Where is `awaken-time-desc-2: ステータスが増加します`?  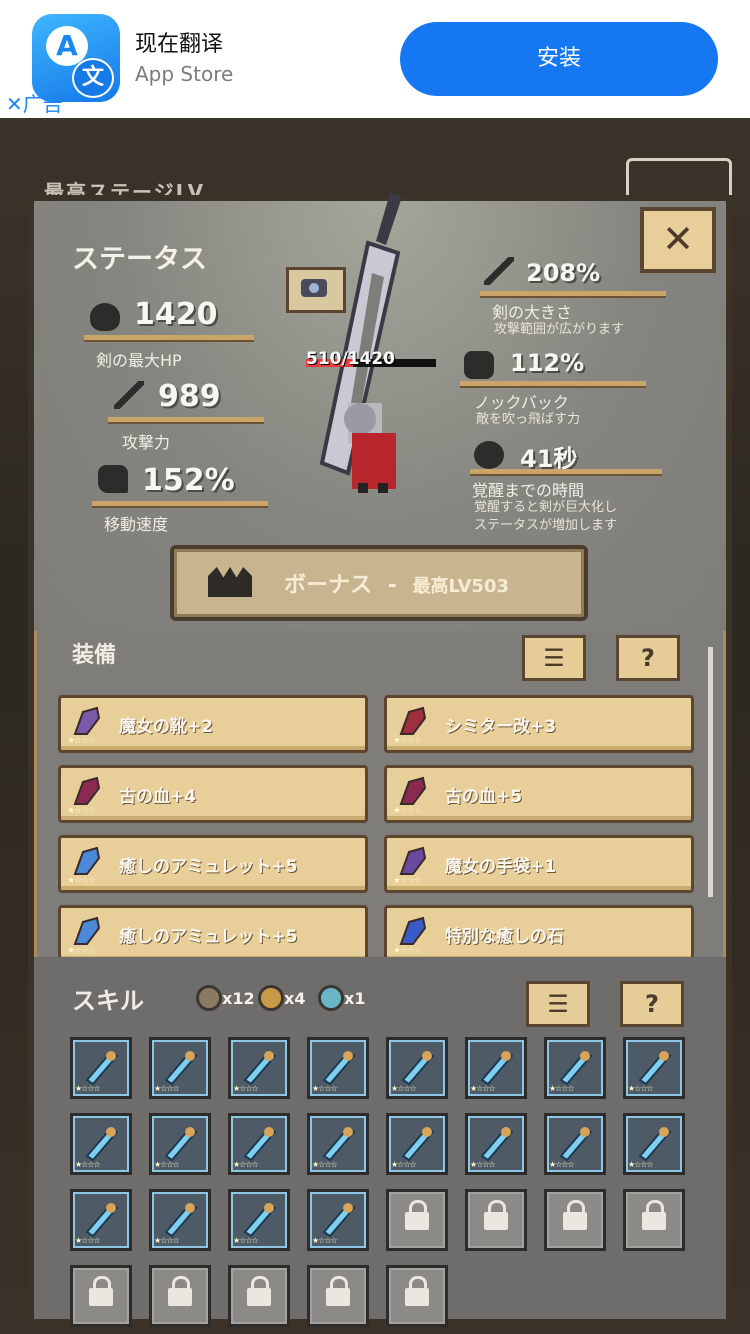 awaken-time-desc-2: ステータスが増加します is located at coordinates (546, 525).